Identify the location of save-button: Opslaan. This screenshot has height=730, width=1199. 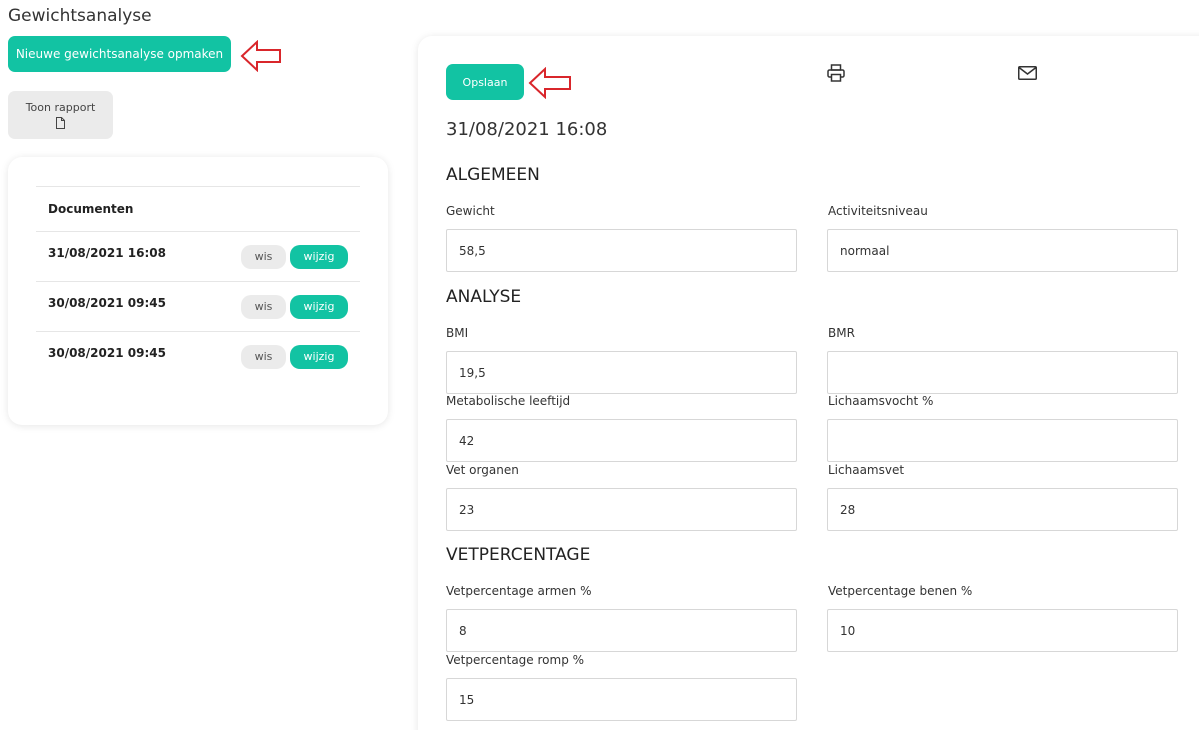
(485, 82).